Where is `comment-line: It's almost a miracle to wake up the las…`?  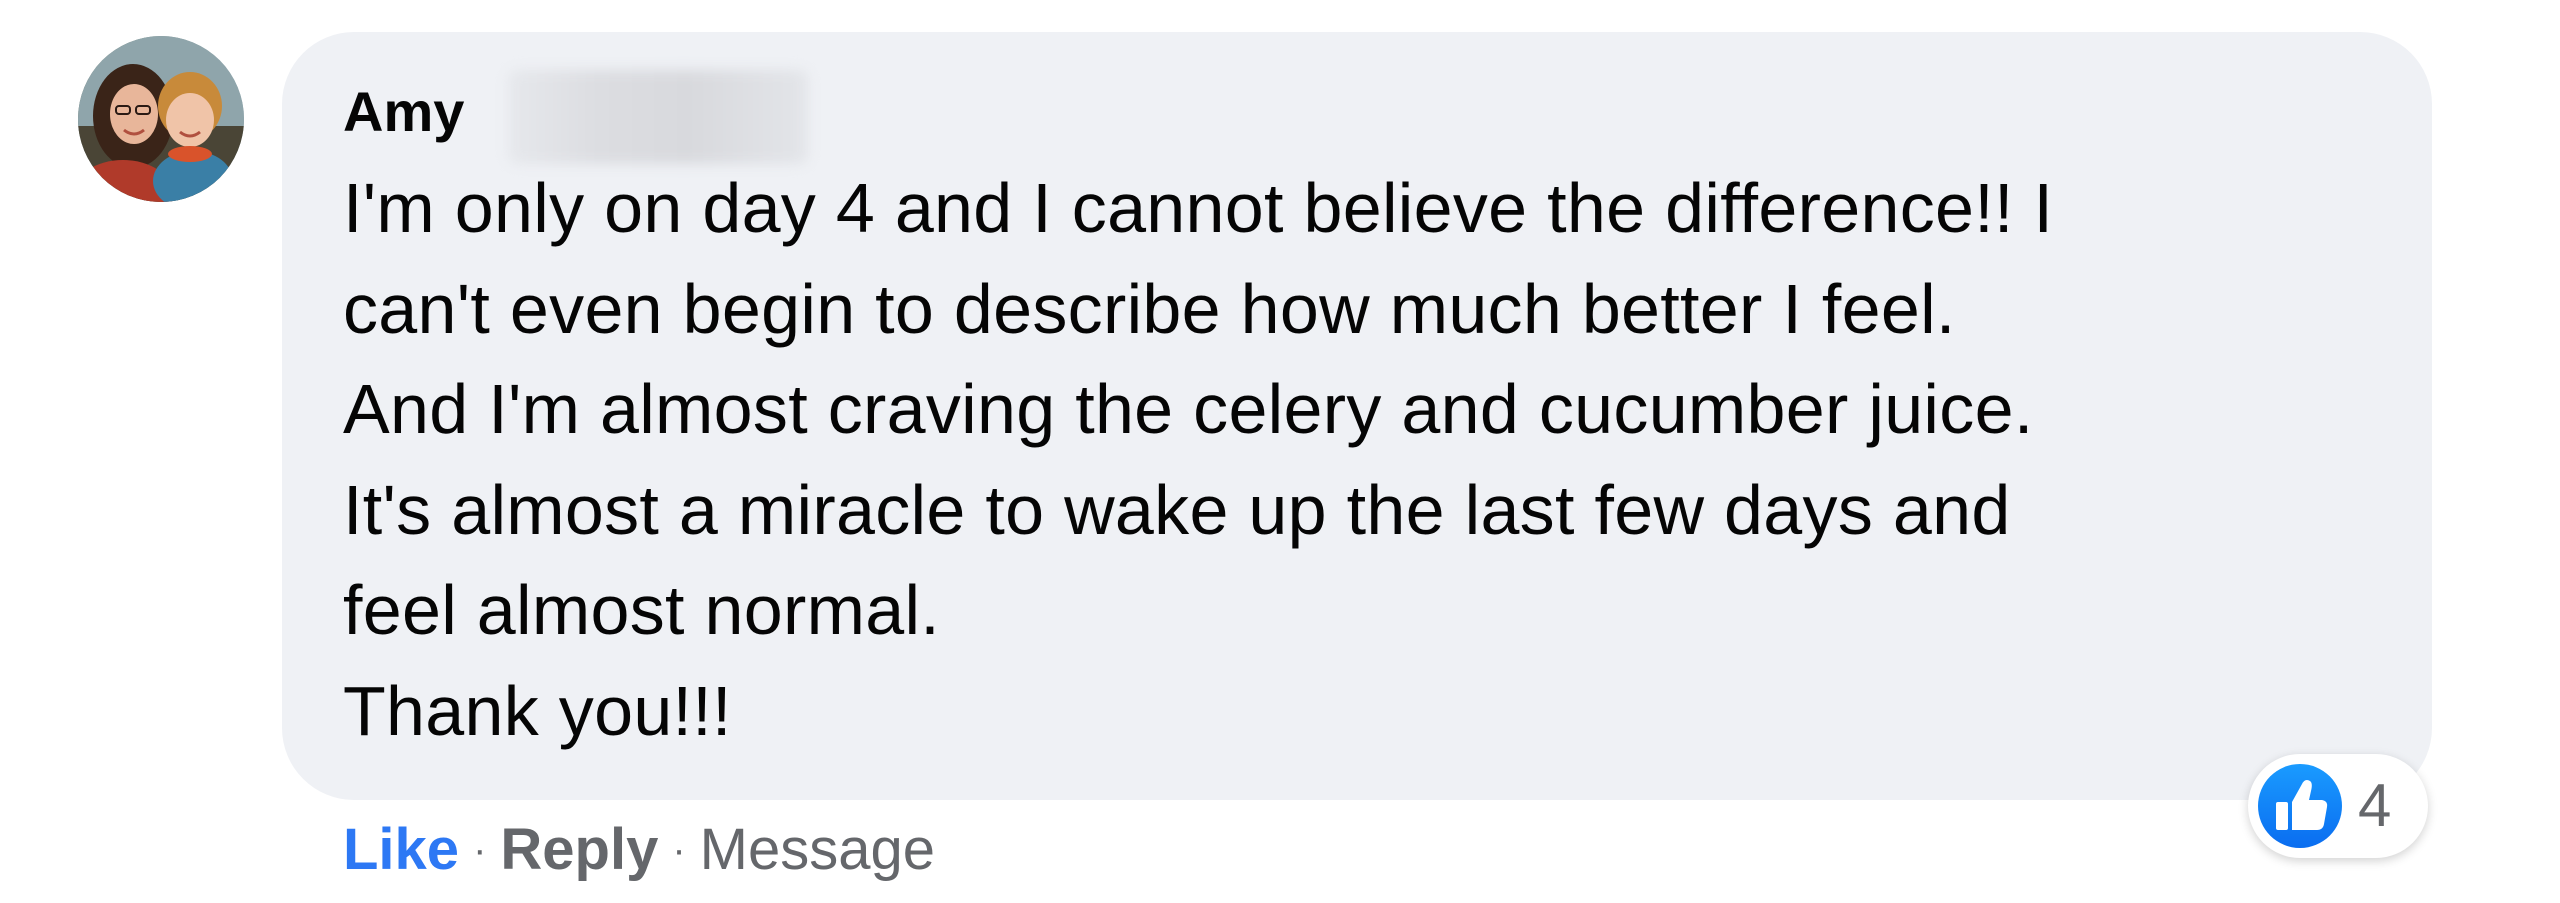
comment-line: It's almost a miracle to wake up the las… is located at coordinates (1177, 509).